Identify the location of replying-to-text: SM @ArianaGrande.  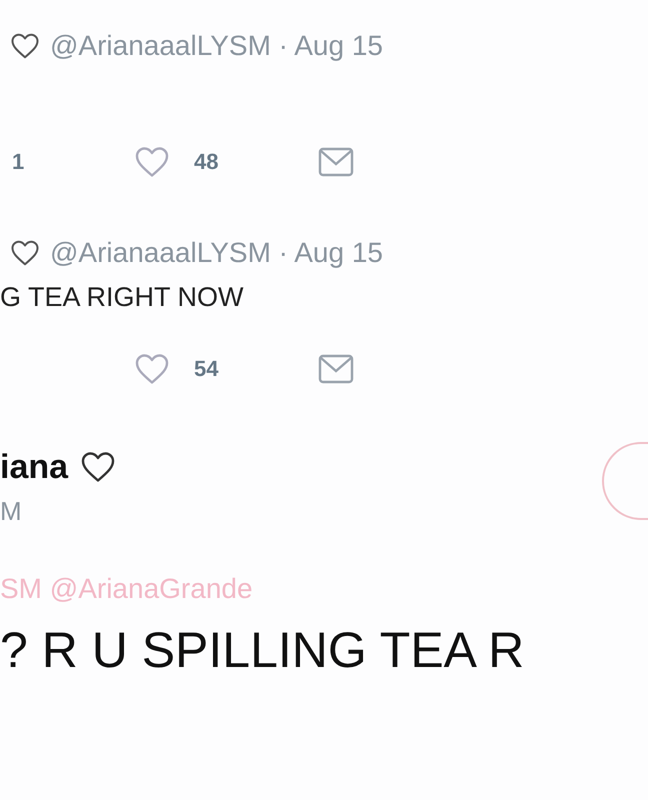
(127, 589).